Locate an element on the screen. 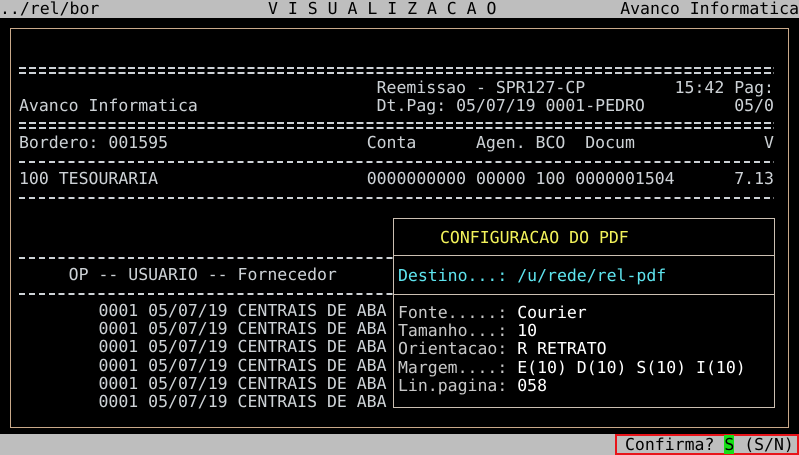  detail-header: OP -- USUARIO -- Fornecedor is located at coordinates (202, 275).